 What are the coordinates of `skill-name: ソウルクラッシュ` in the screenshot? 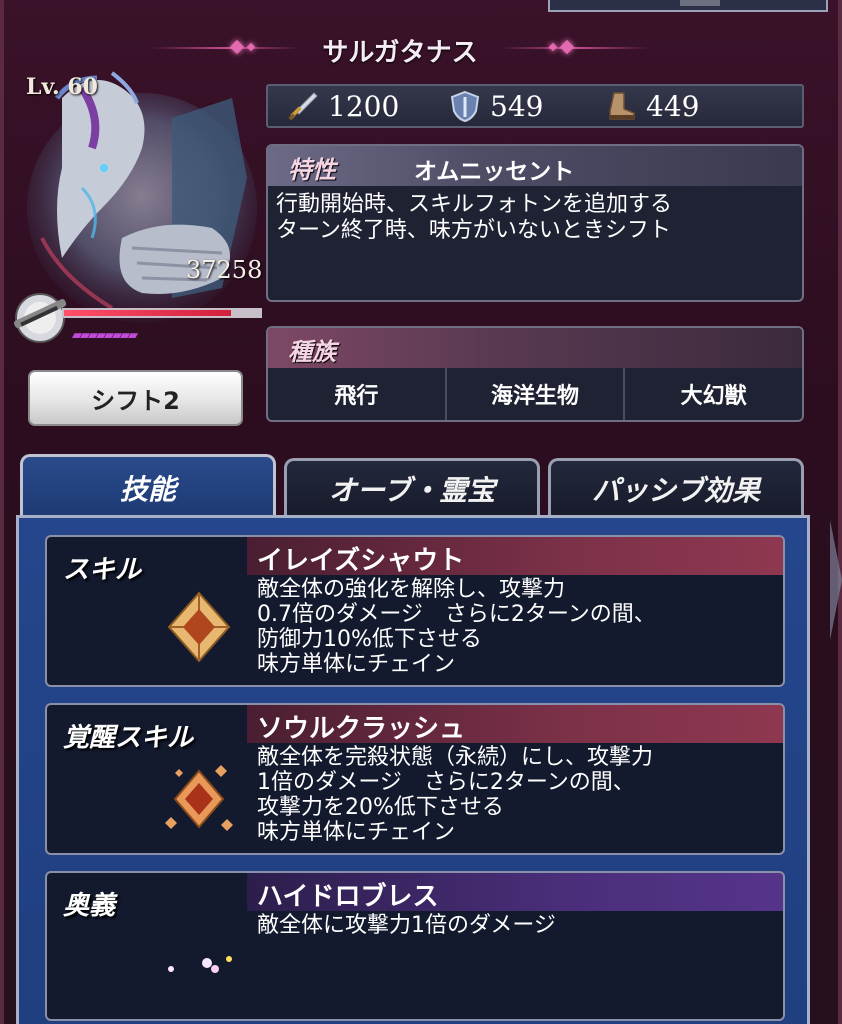 It's located at (361, 729).